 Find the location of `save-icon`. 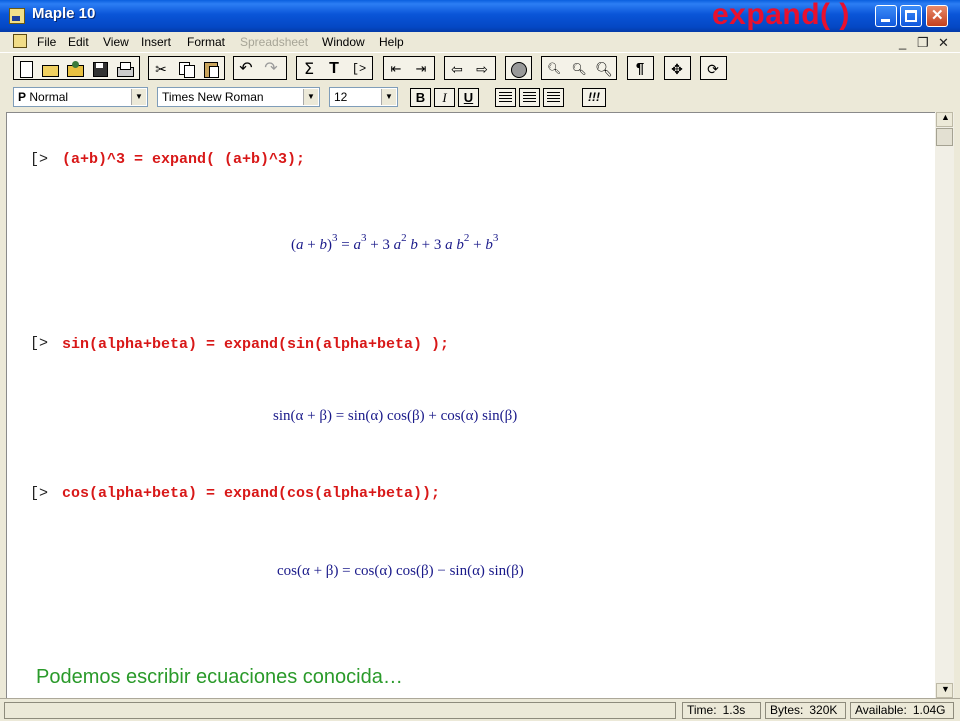

save-icon is located at coordinates (100, 69).